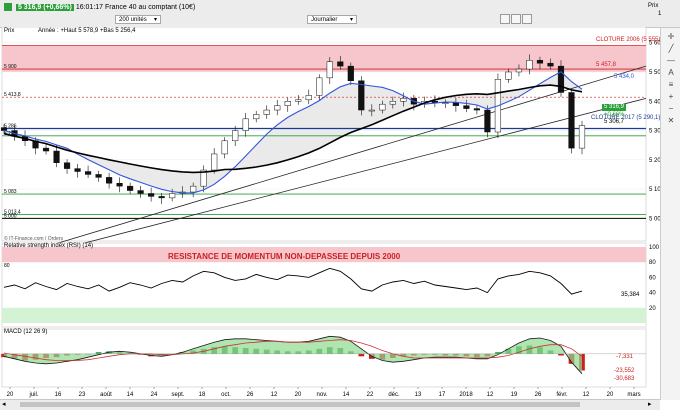 The height and width of the screenshot is (410, 680). Describe the element at coordinates (177, 395) in the screenshot. I see `x-tick-label: sept.` at that location.